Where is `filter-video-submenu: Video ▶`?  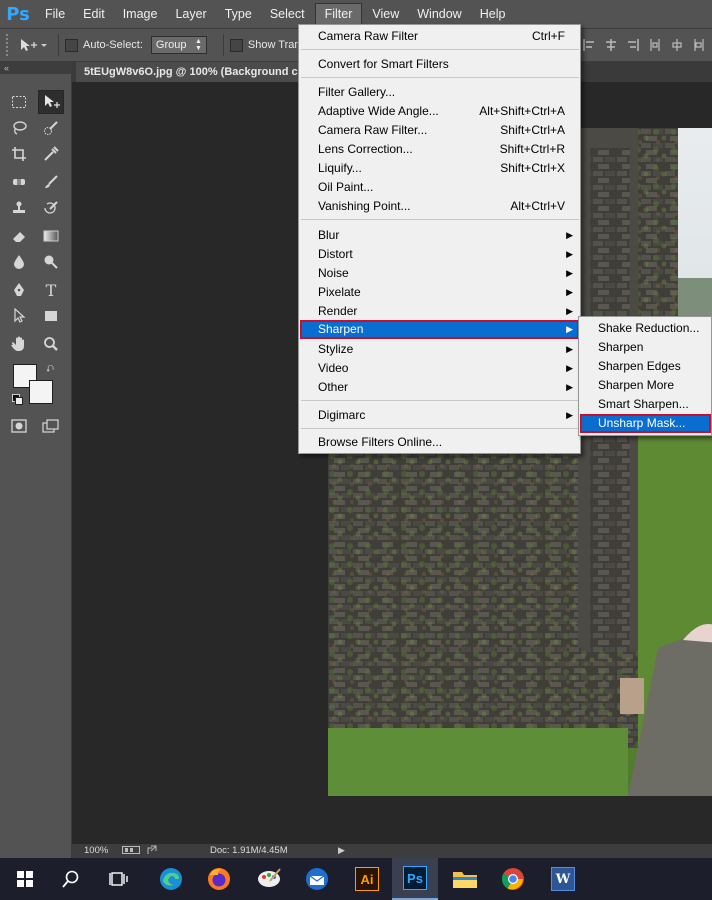 filter-video-submenu: Video ▶ is located at coordinates (439, 368).